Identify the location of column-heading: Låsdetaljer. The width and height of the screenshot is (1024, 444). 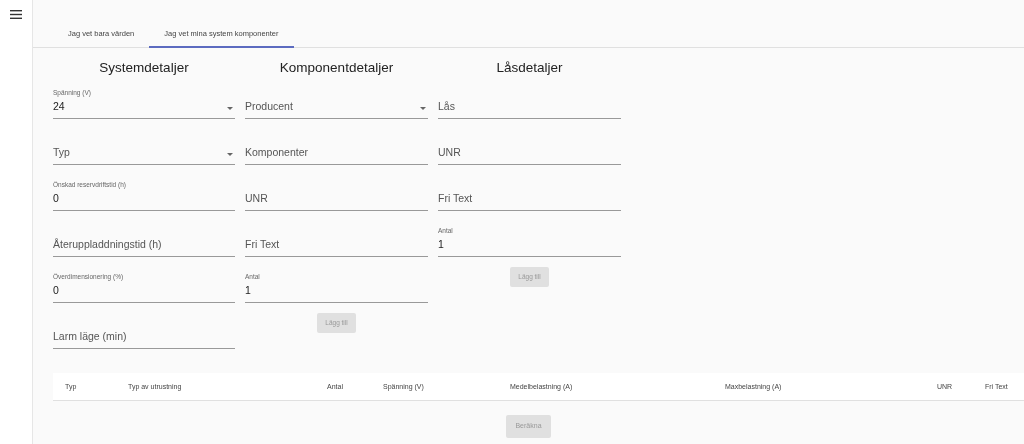
(529, 68).